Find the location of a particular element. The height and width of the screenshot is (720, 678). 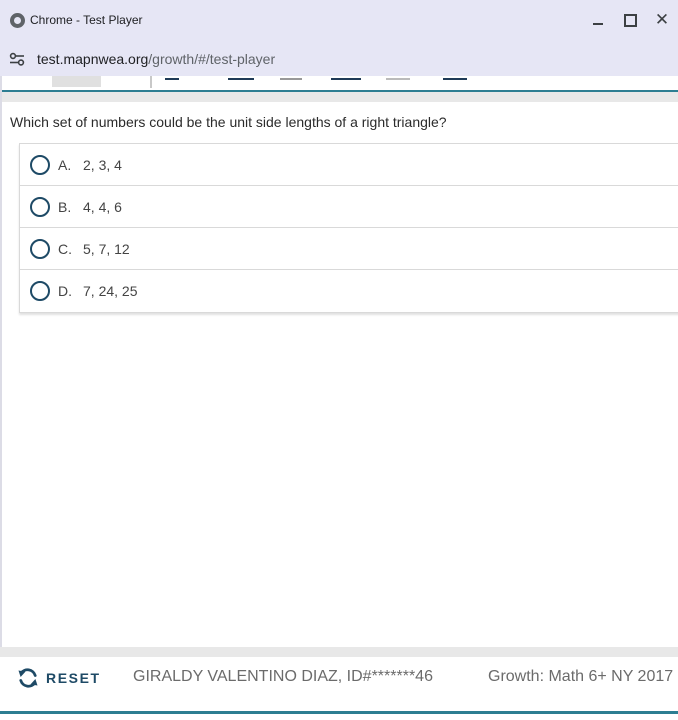

close-icon: ✕ is located at coordinates (662, 20).